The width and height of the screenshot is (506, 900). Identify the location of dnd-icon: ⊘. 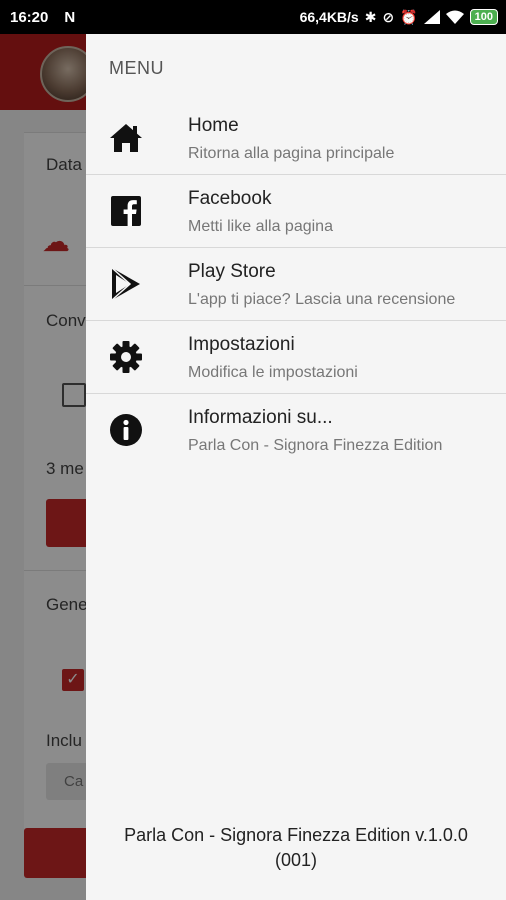
(388, 16).